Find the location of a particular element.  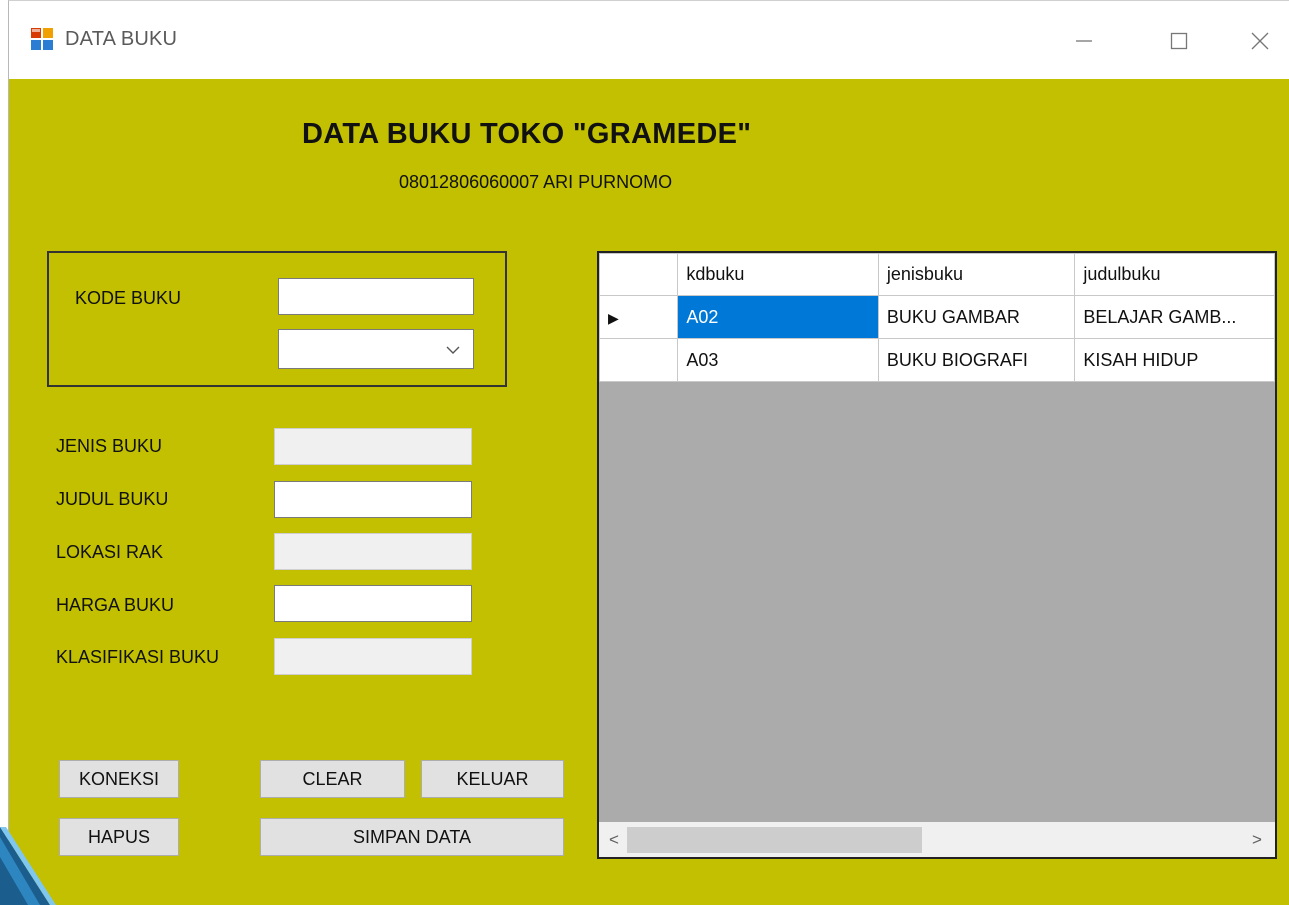

lokasi-rak-input is located at coordinates (373, 551).